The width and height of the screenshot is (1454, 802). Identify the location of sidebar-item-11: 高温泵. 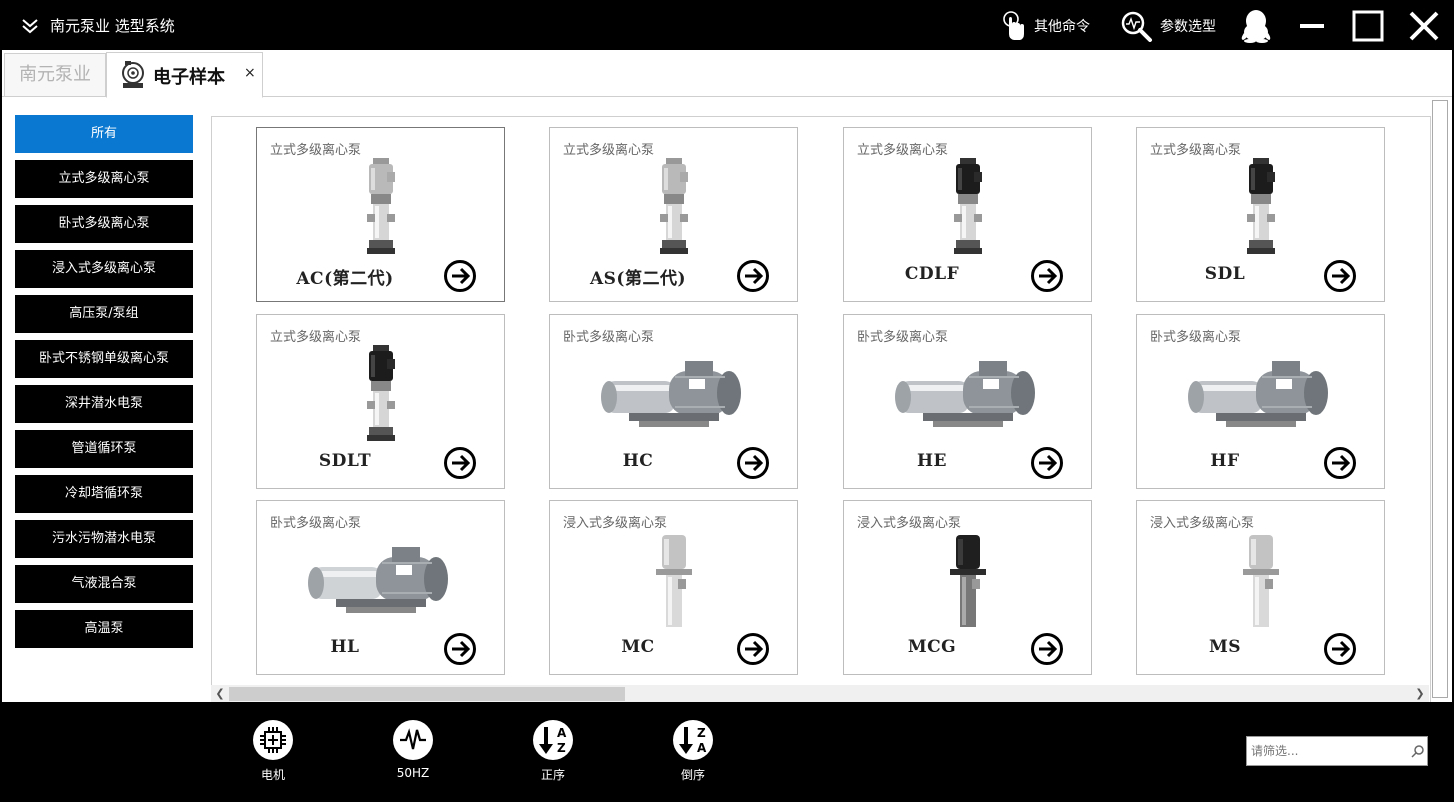
(104, 629).